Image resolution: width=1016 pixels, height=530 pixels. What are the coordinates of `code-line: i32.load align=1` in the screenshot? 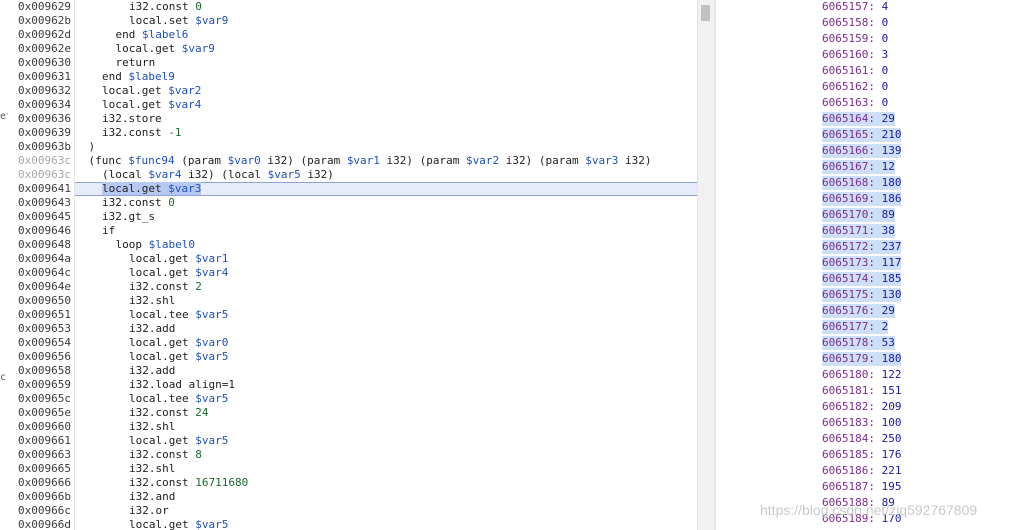 It's located at (386, 385).